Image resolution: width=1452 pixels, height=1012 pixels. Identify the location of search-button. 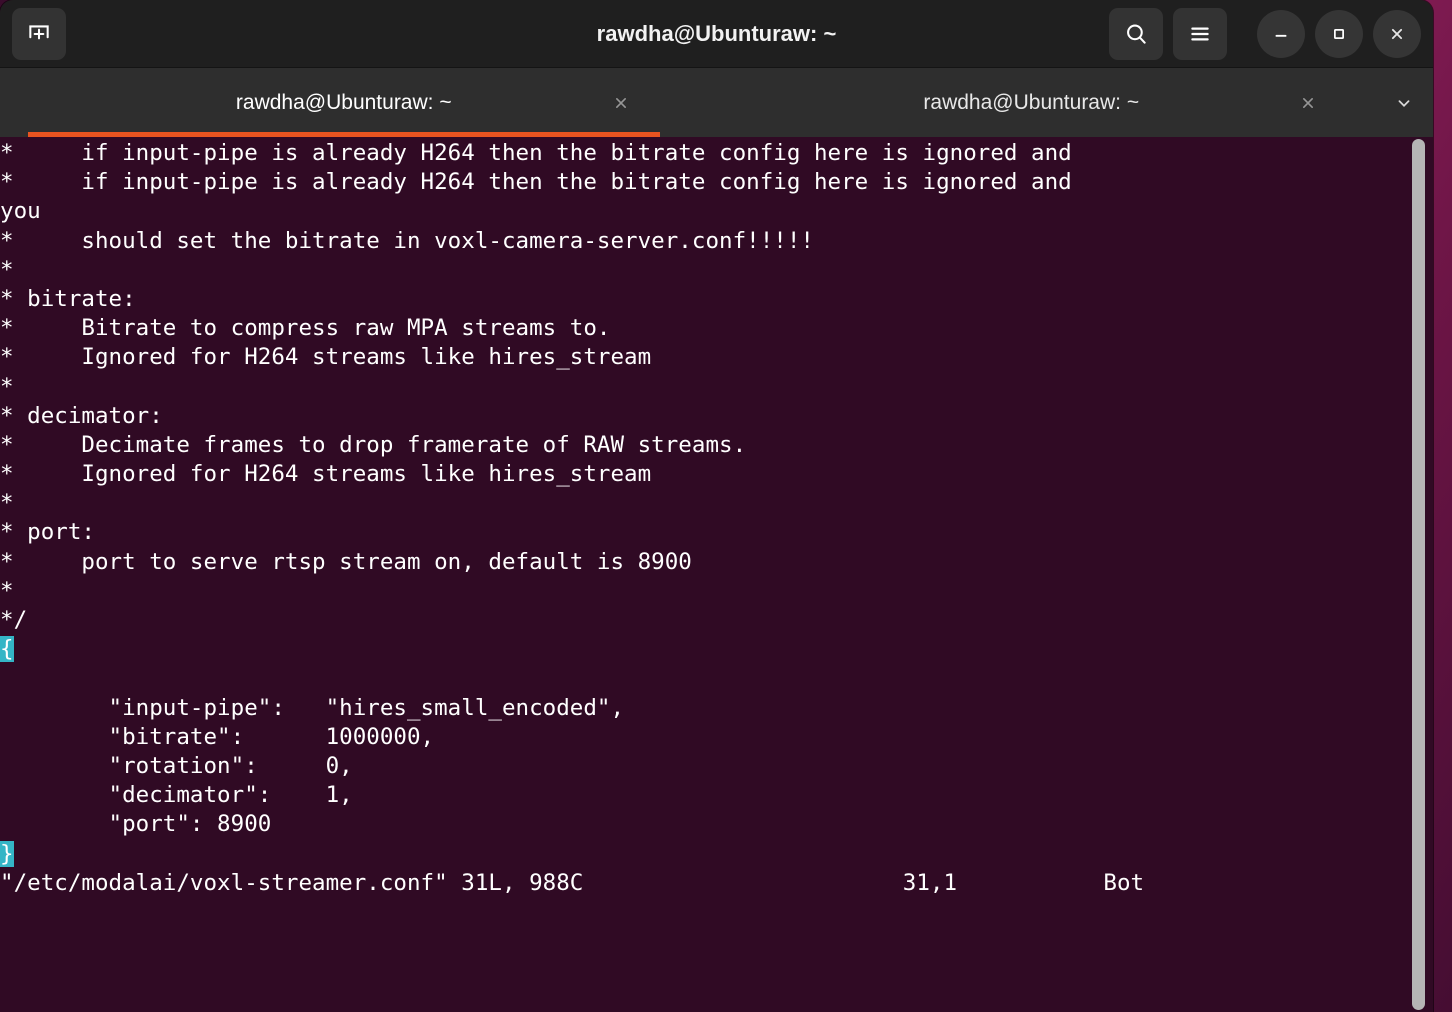
(1136, 33).